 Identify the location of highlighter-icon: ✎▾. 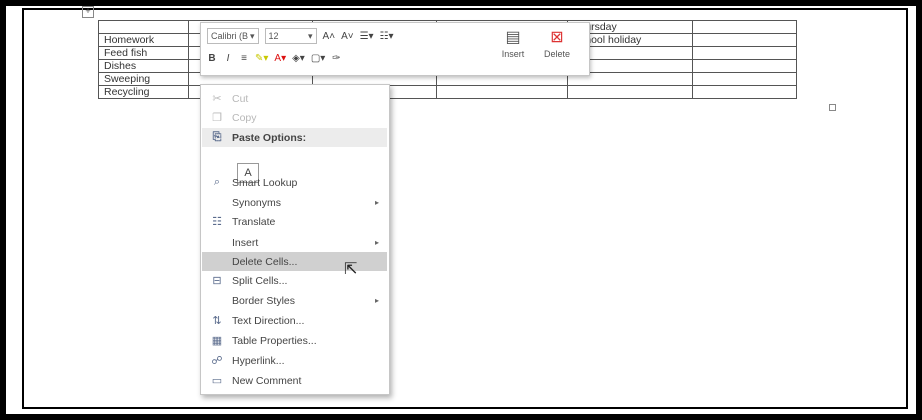
(261, 58).